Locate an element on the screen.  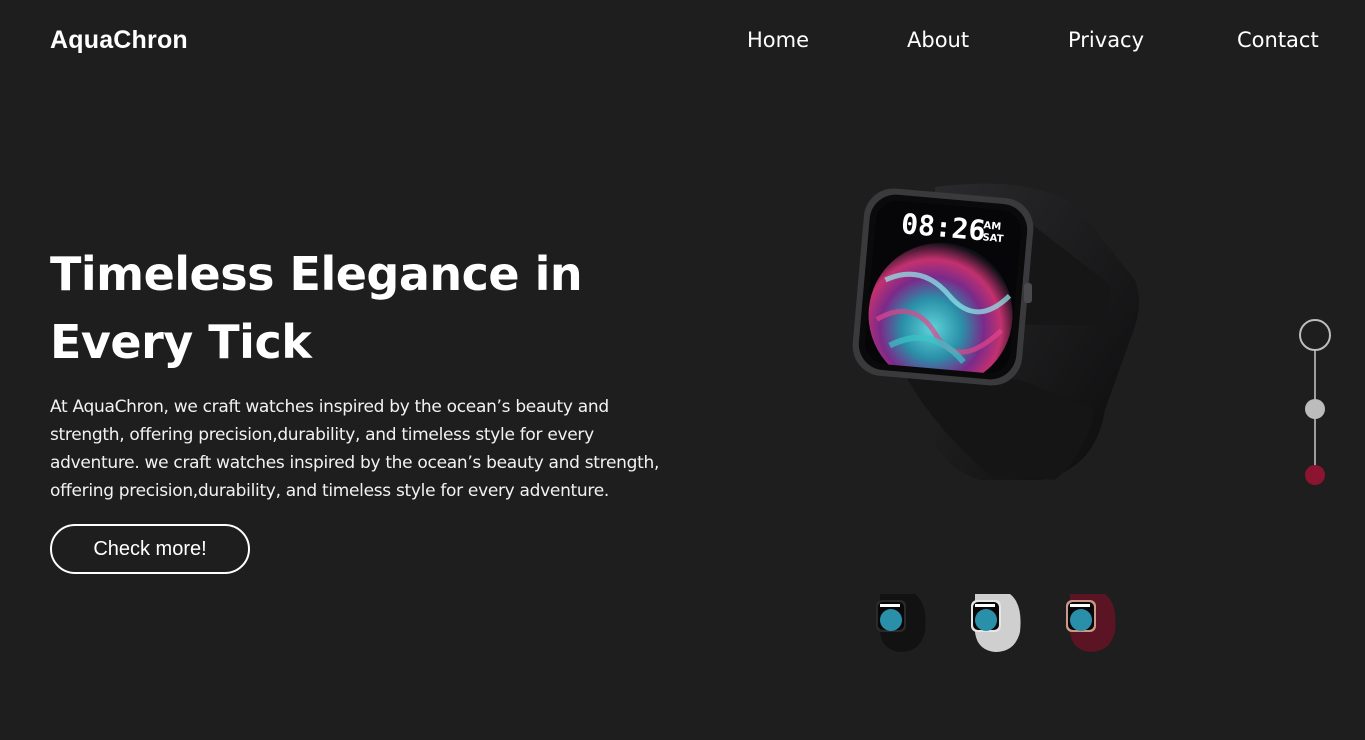
watch-ampm: AM is located at coordinates (992, 226).